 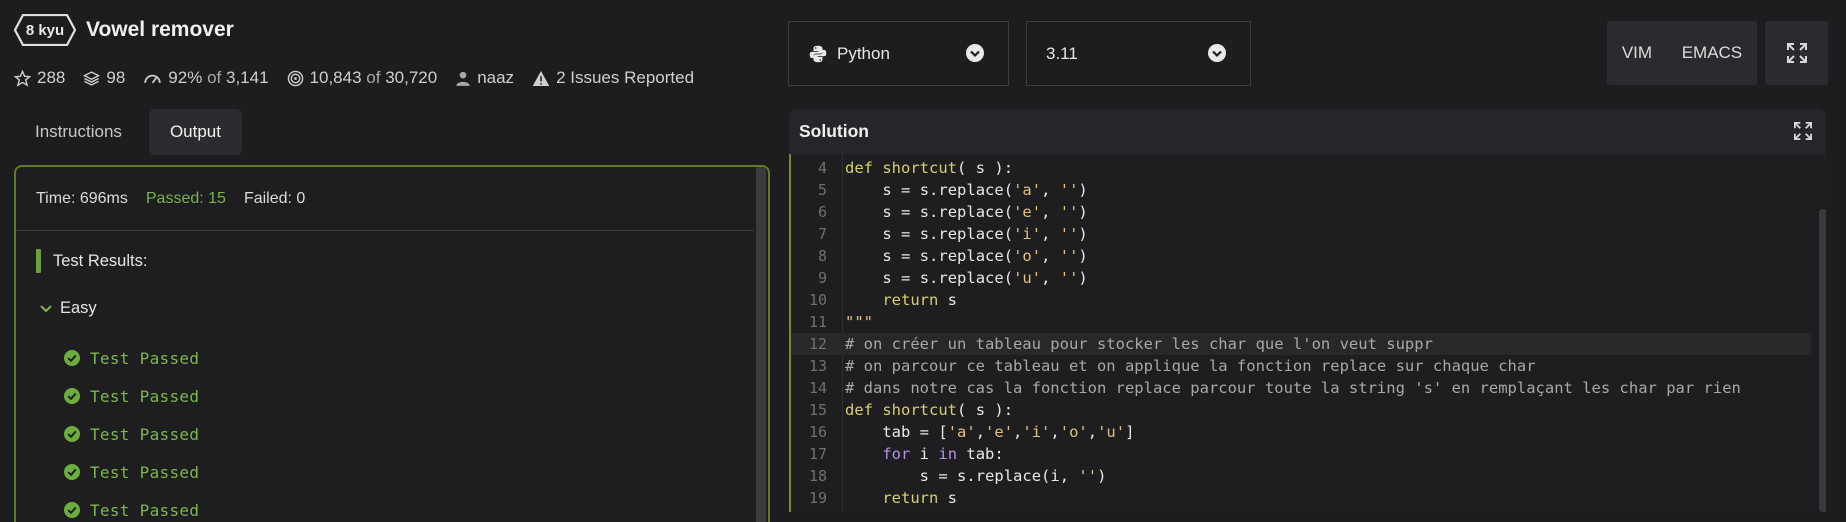 I want to click on rank-badge: 8 kyu, so click(x=45, y=30).